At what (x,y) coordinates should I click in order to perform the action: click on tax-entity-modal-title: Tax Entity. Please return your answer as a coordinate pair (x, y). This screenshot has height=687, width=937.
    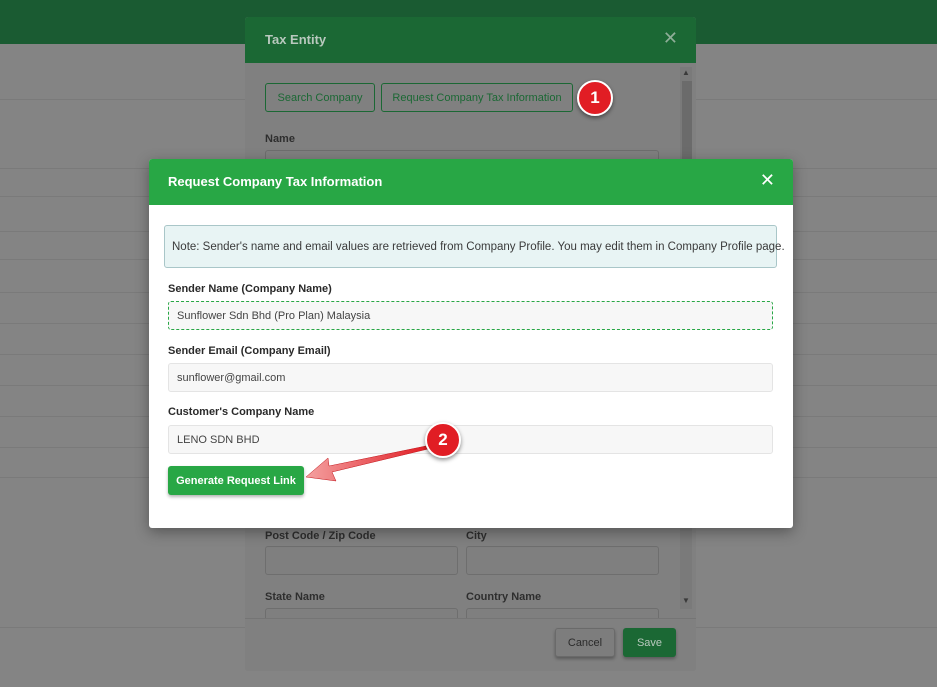
    Looking at the image, I should click on (296, 39).